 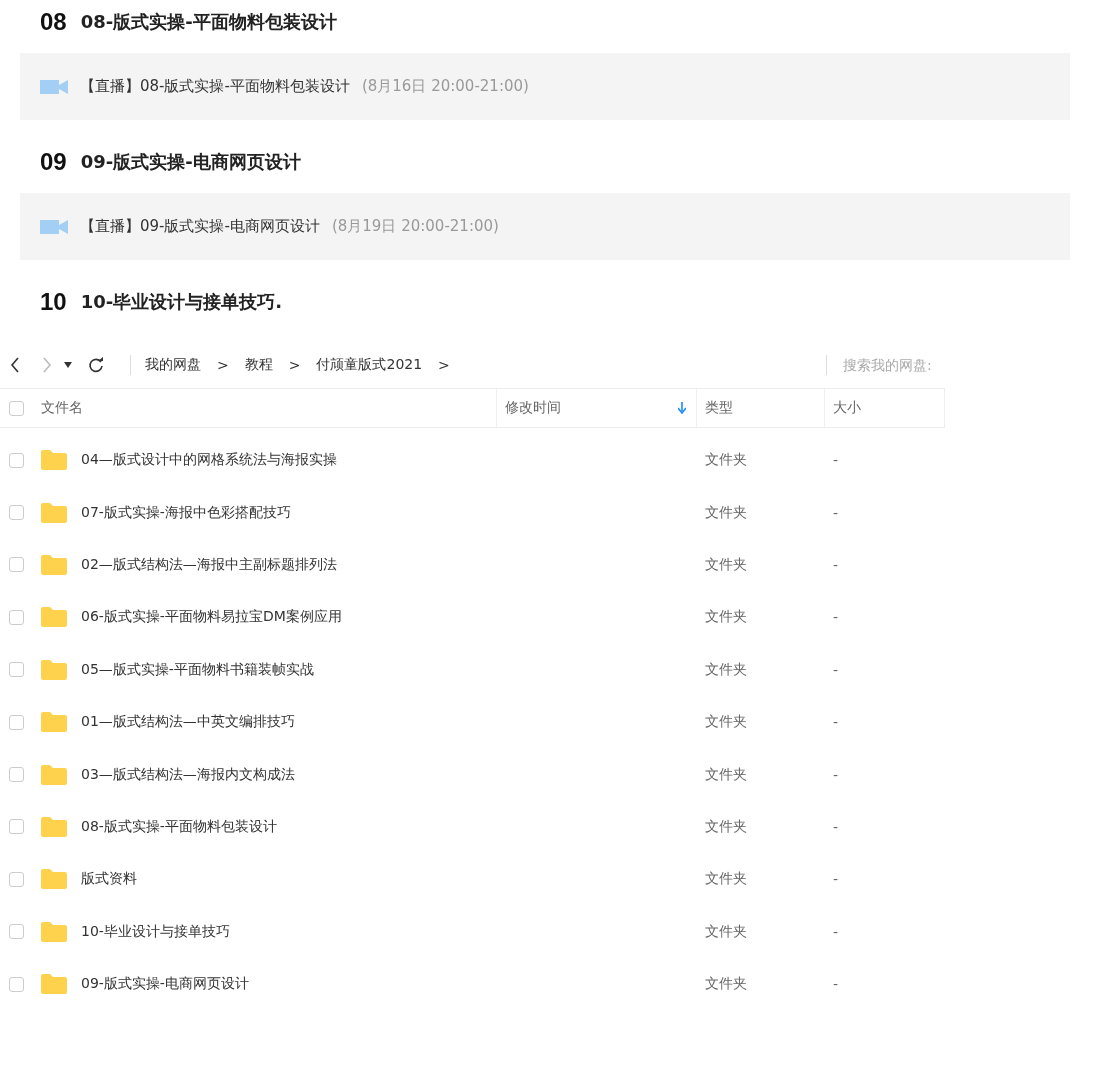 I want to click on lesson-number: 10, so click(x=53, y=302).